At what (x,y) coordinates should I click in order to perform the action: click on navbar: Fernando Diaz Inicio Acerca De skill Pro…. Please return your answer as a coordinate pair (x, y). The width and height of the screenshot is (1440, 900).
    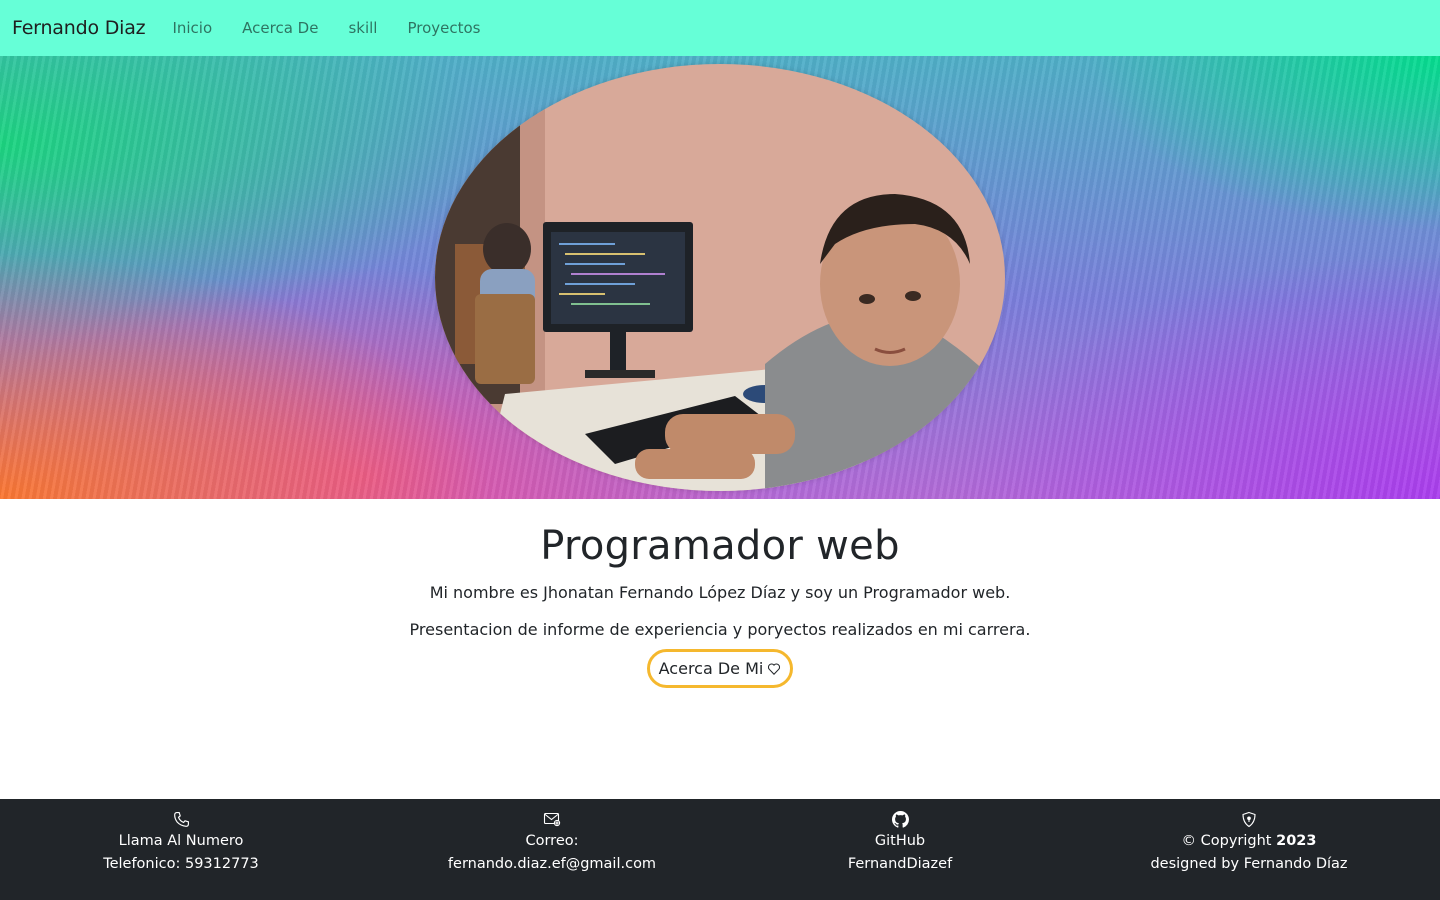
    Looking at the image, I should click on (720, 28).